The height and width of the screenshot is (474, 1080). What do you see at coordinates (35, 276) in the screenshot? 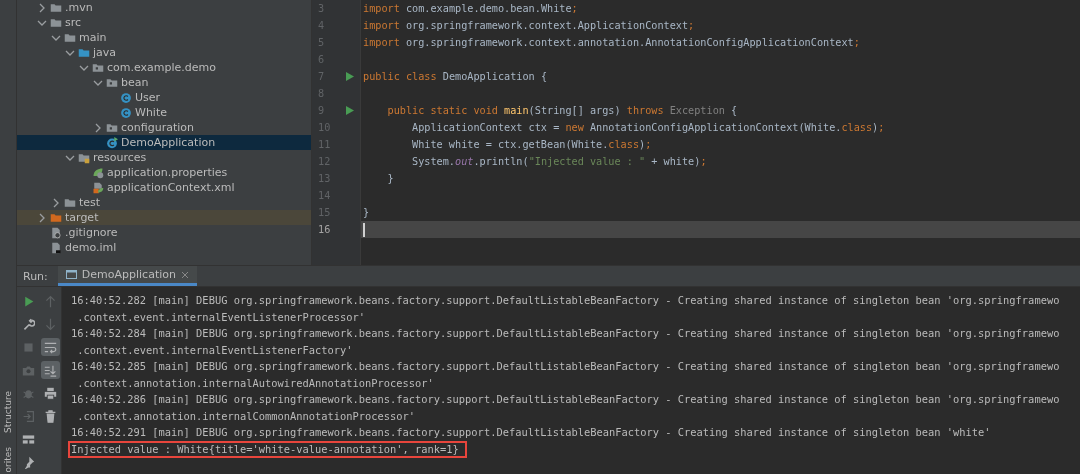
I see `run-label: Run:` at bounding box center [35, 276].